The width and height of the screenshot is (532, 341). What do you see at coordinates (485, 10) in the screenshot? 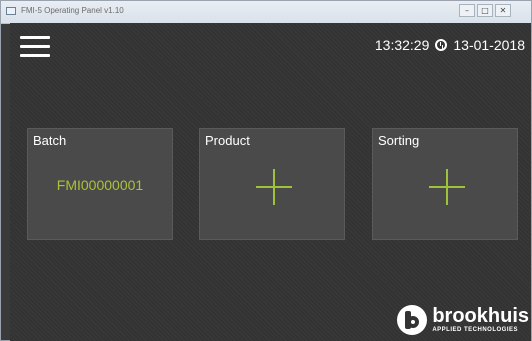
I see `maximize-button: □` at bounding box center [485, 10].